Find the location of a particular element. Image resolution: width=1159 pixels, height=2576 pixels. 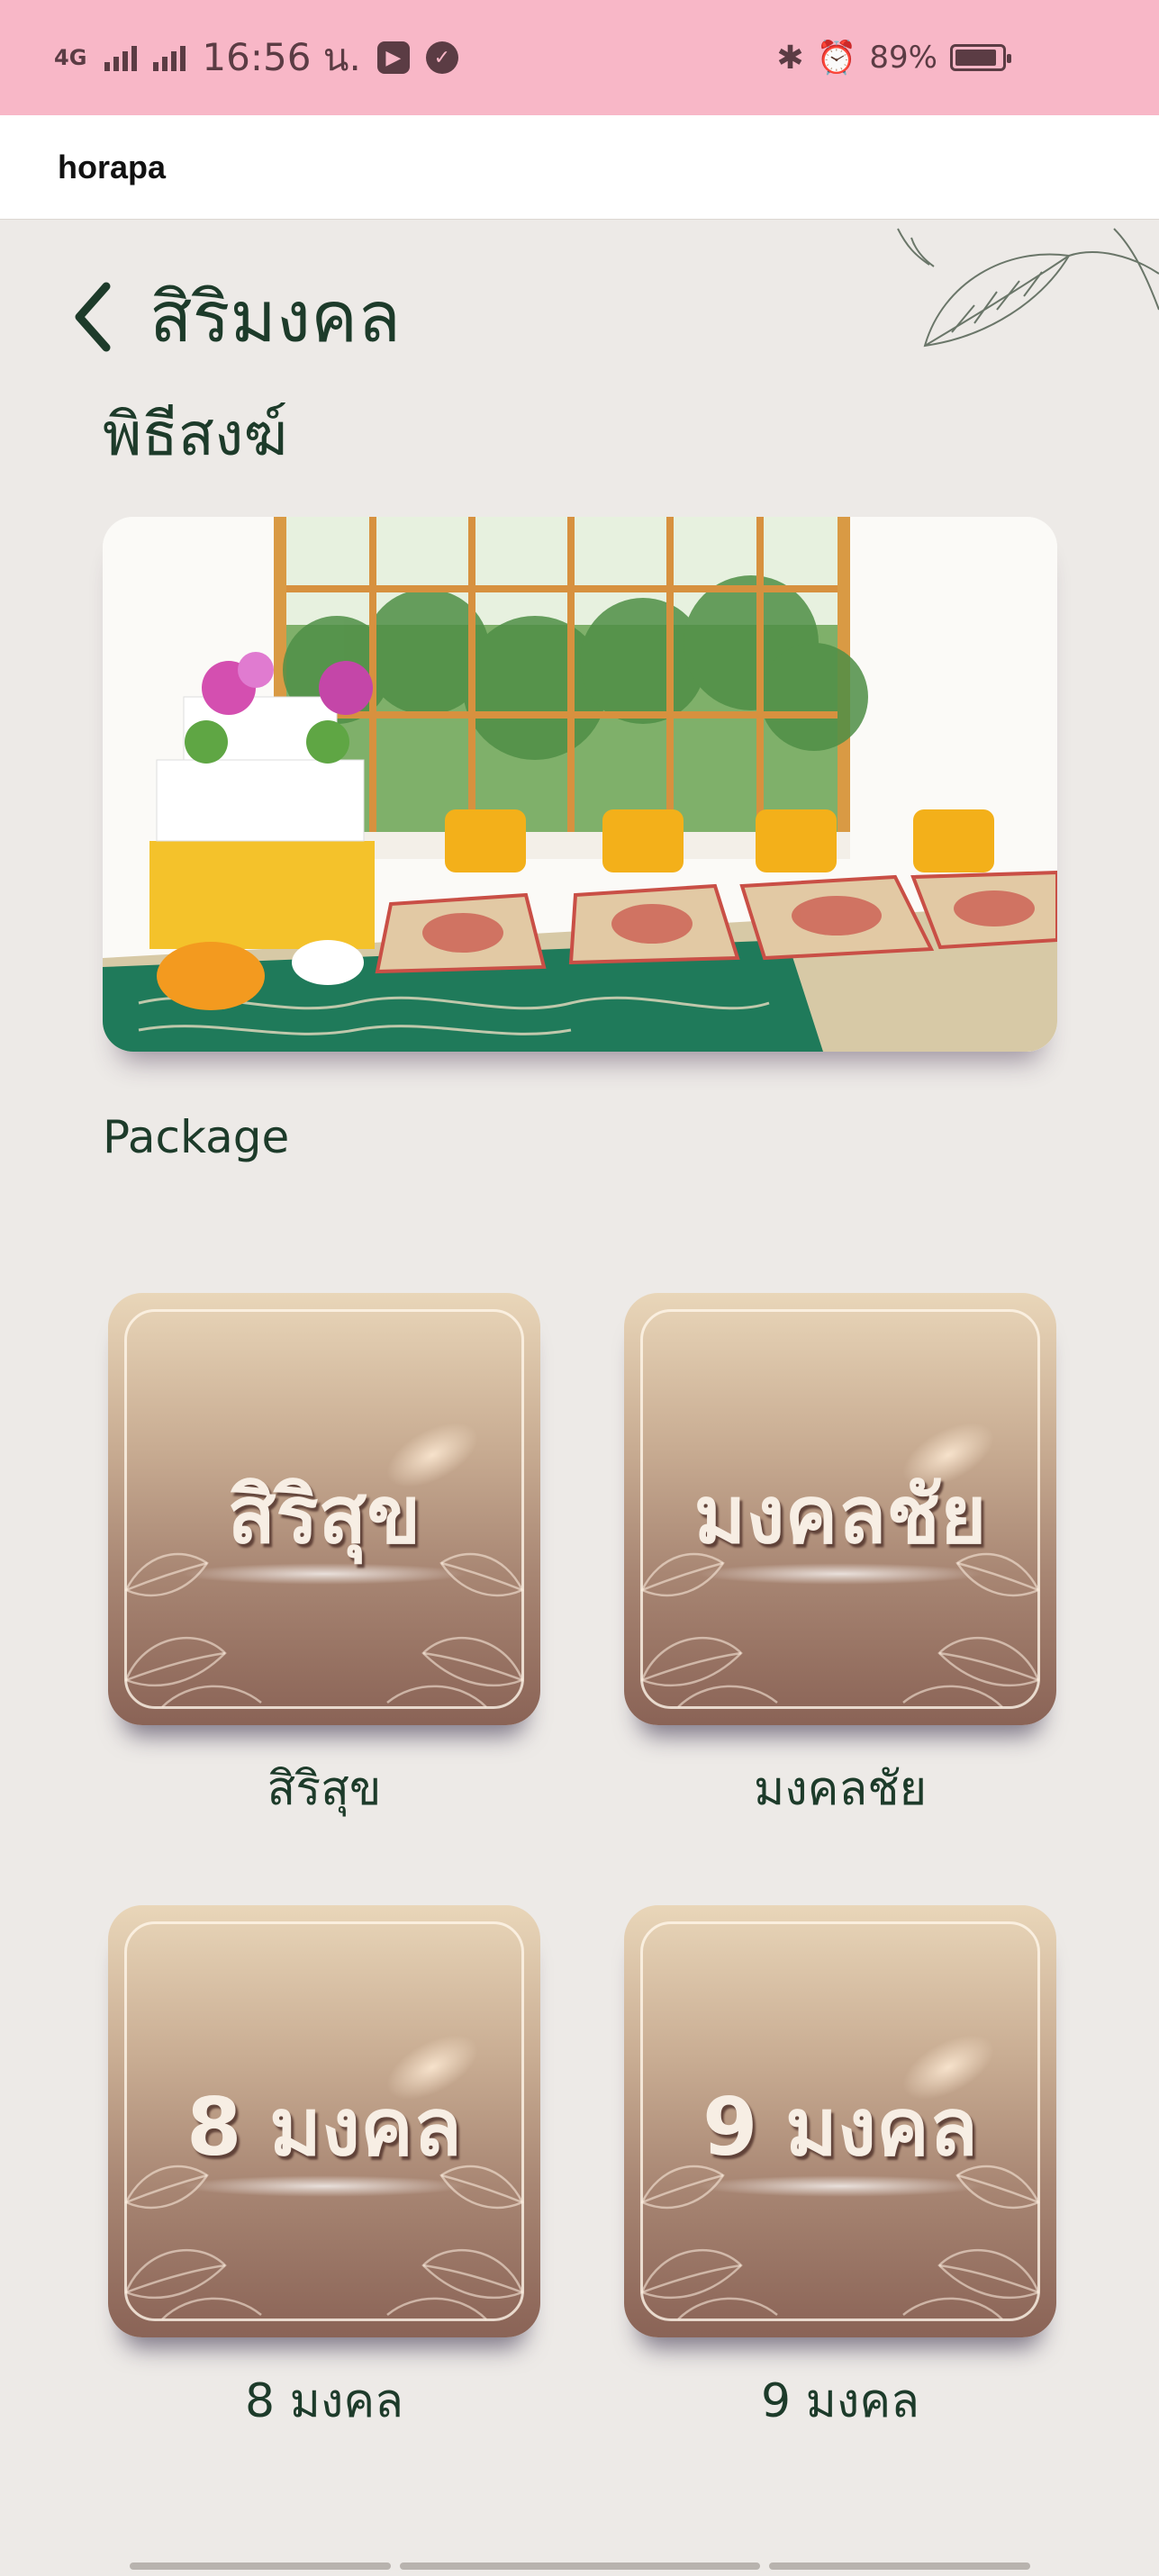

leaf-decoration-icon is located at coordinates (1028, 288).